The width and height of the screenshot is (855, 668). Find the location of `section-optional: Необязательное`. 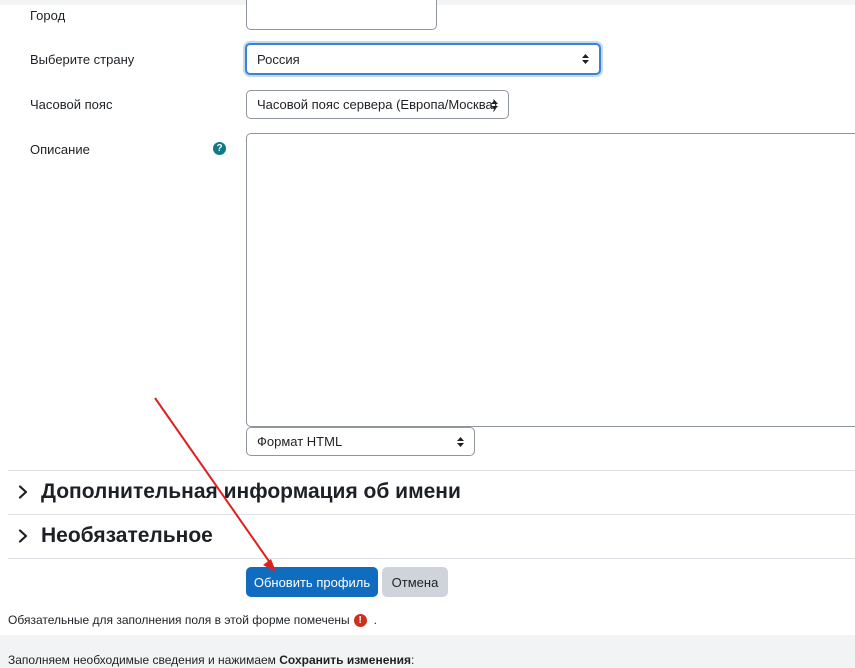

section-optional: Необязательное is located at coordinates (115, 536).